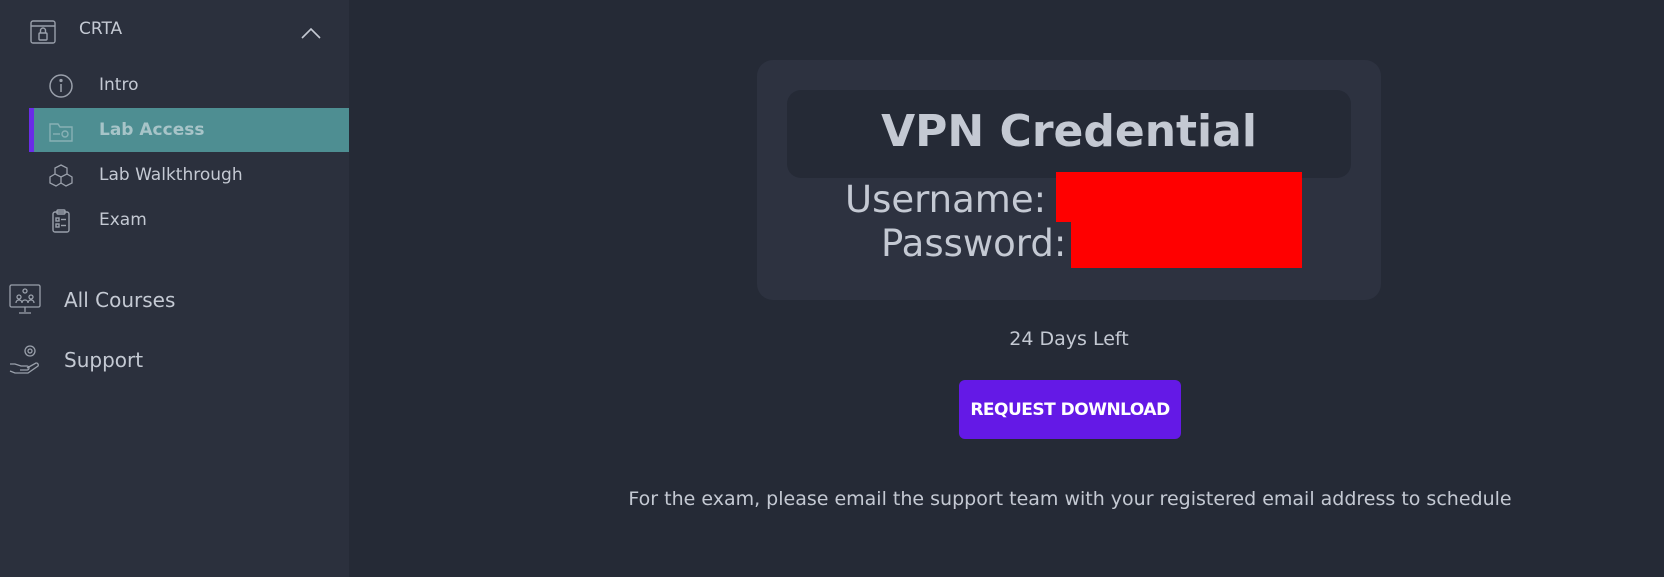  I want to click on username-redaction, so click(1179, 197).